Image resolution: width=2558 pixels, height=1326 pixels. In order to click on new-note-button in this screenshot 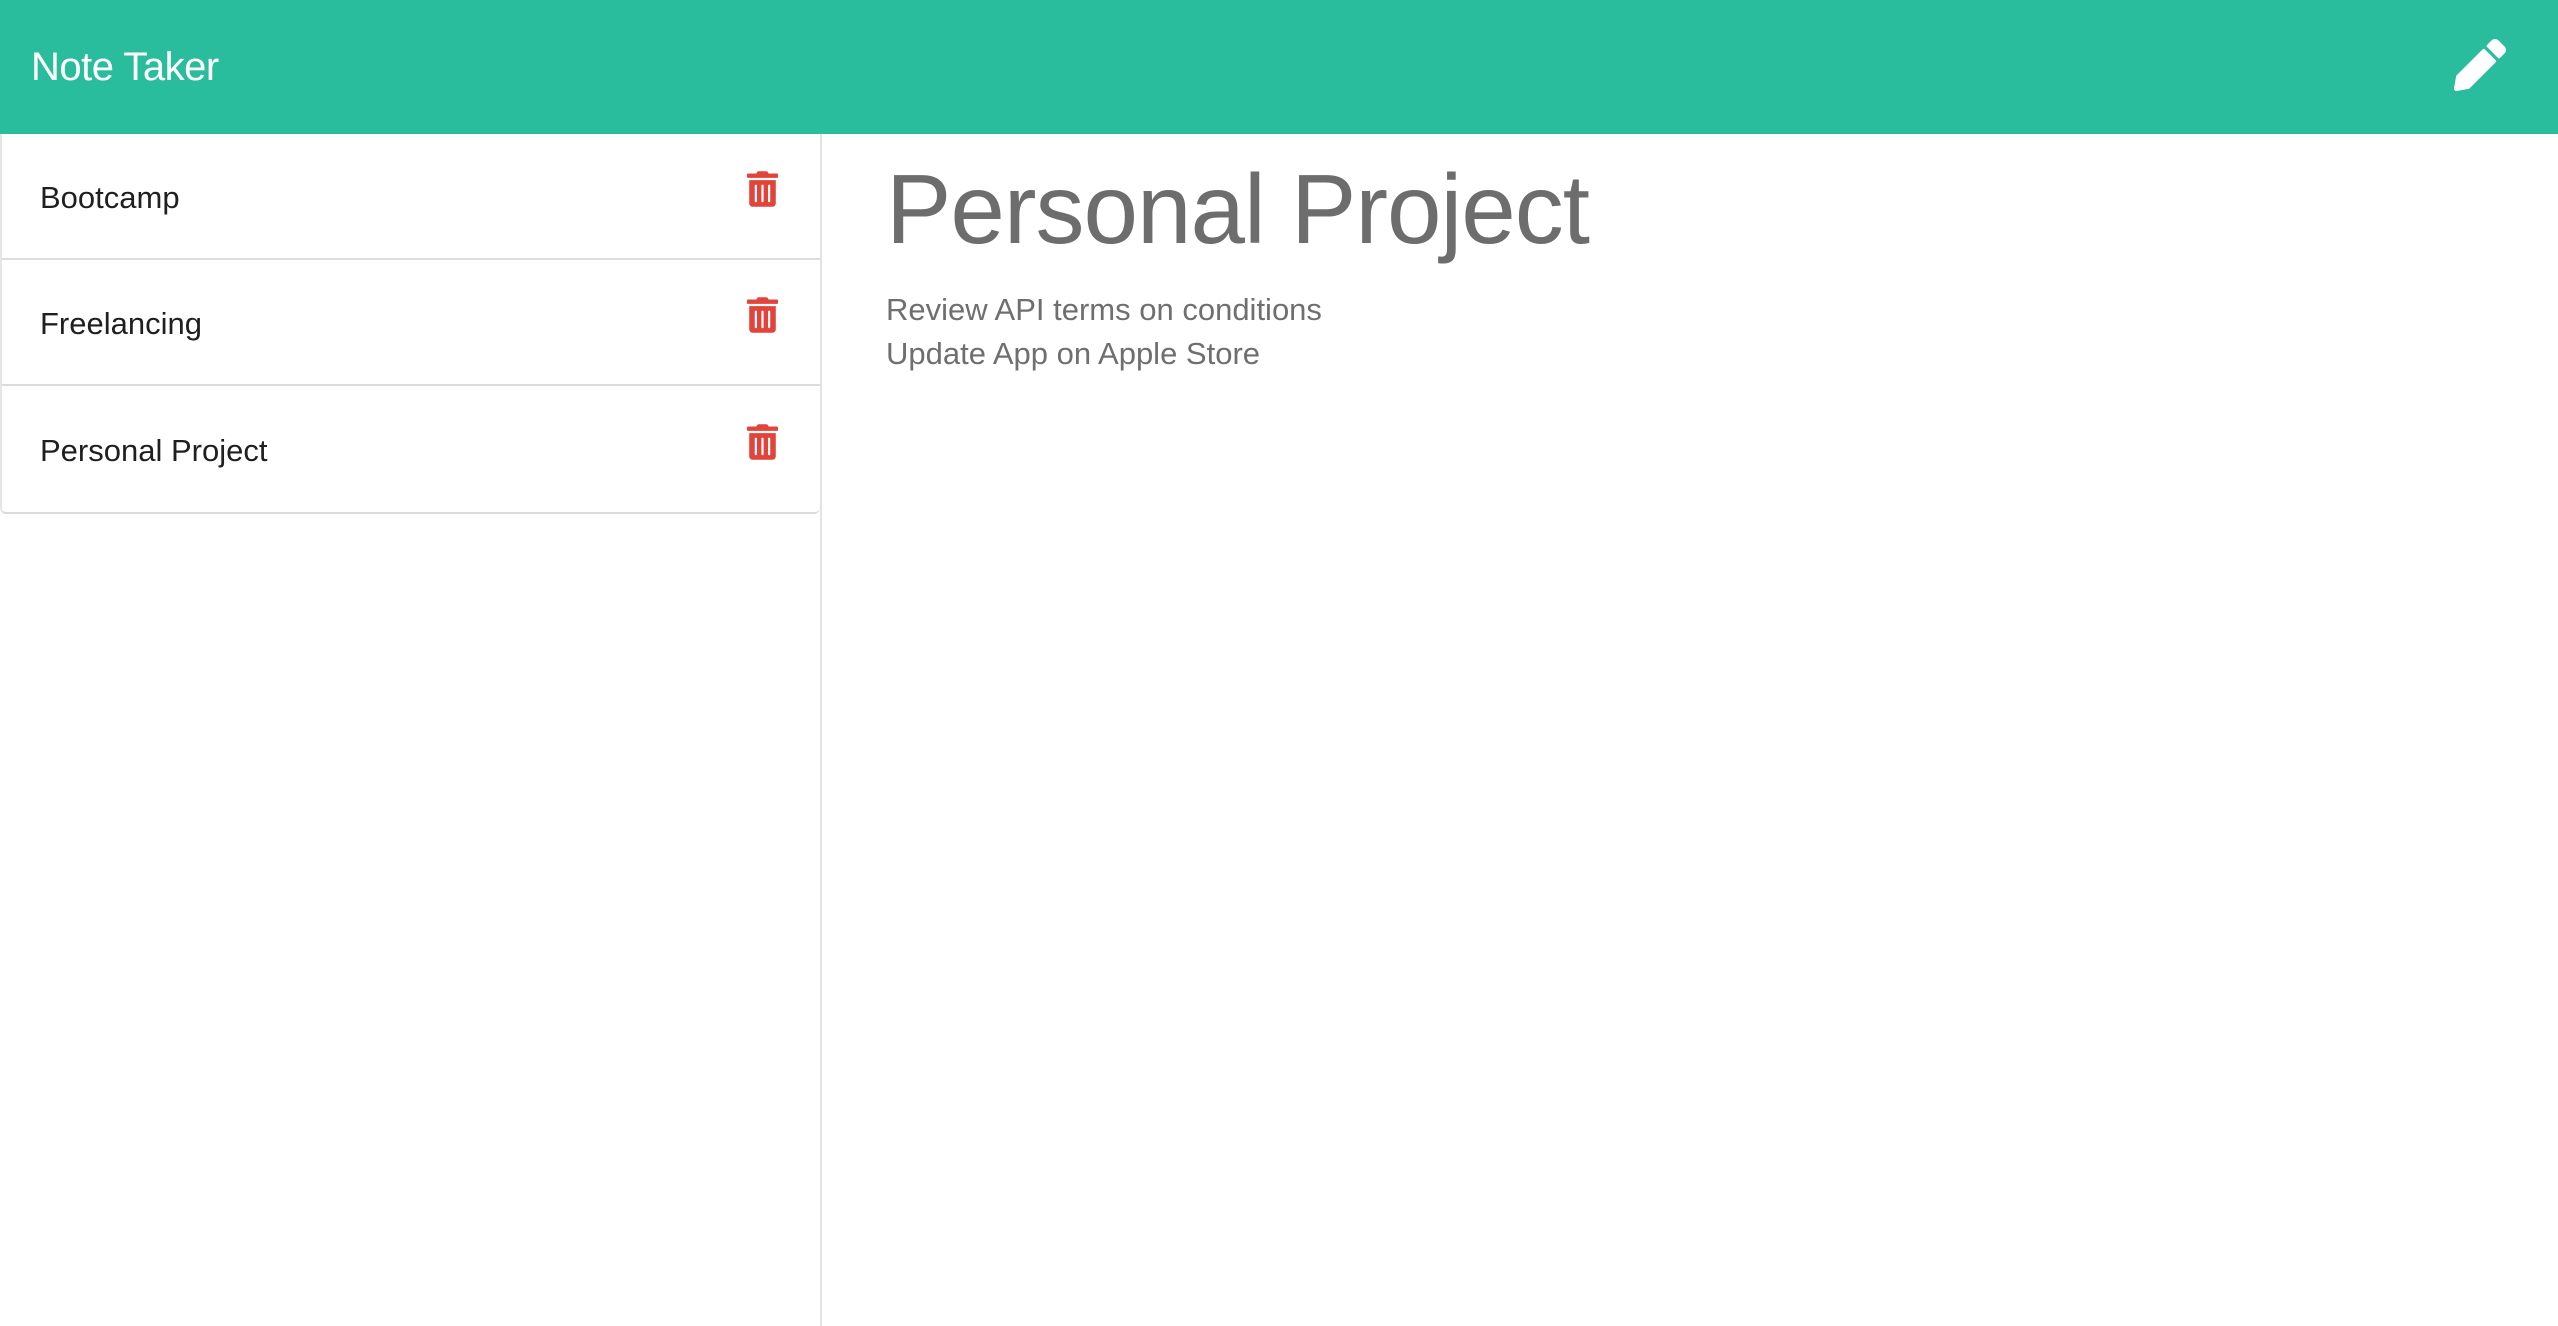, I will do `click(2480, 67)`.